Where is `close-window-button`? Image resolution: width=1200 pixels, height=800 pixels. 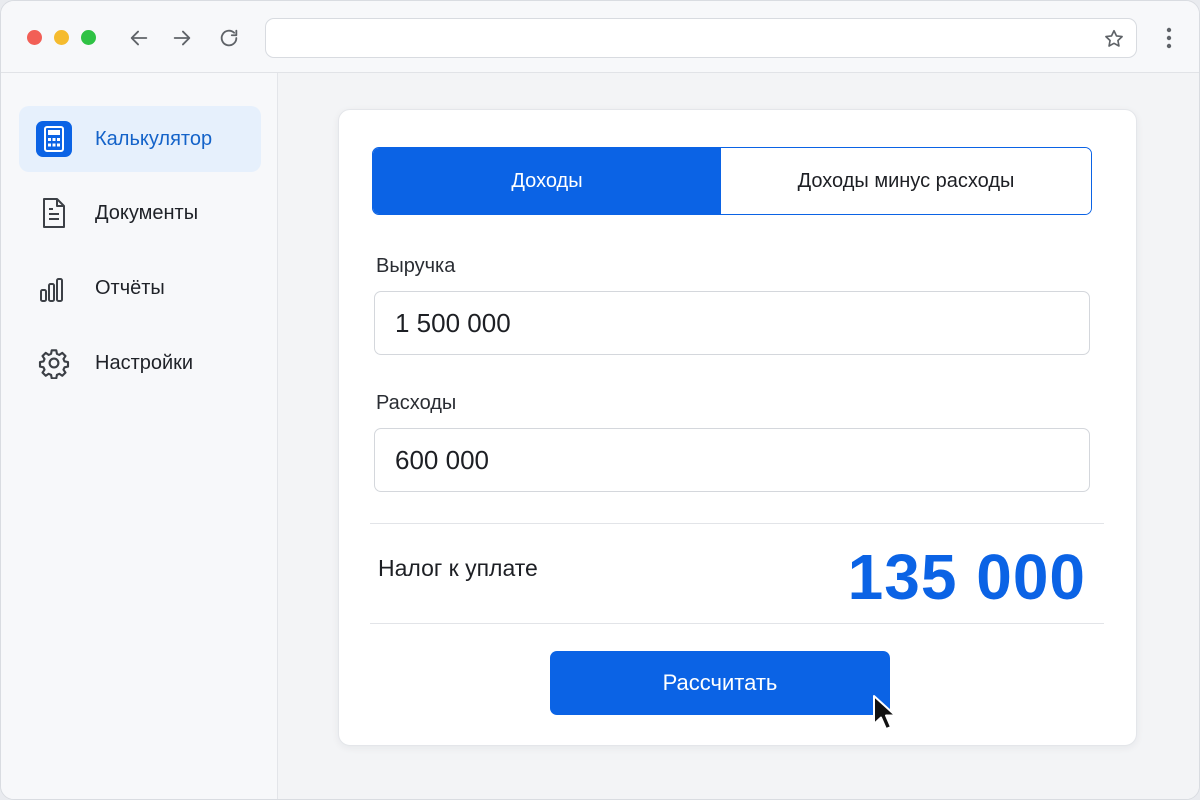 close-window-button is located at coordinates (34, 37).